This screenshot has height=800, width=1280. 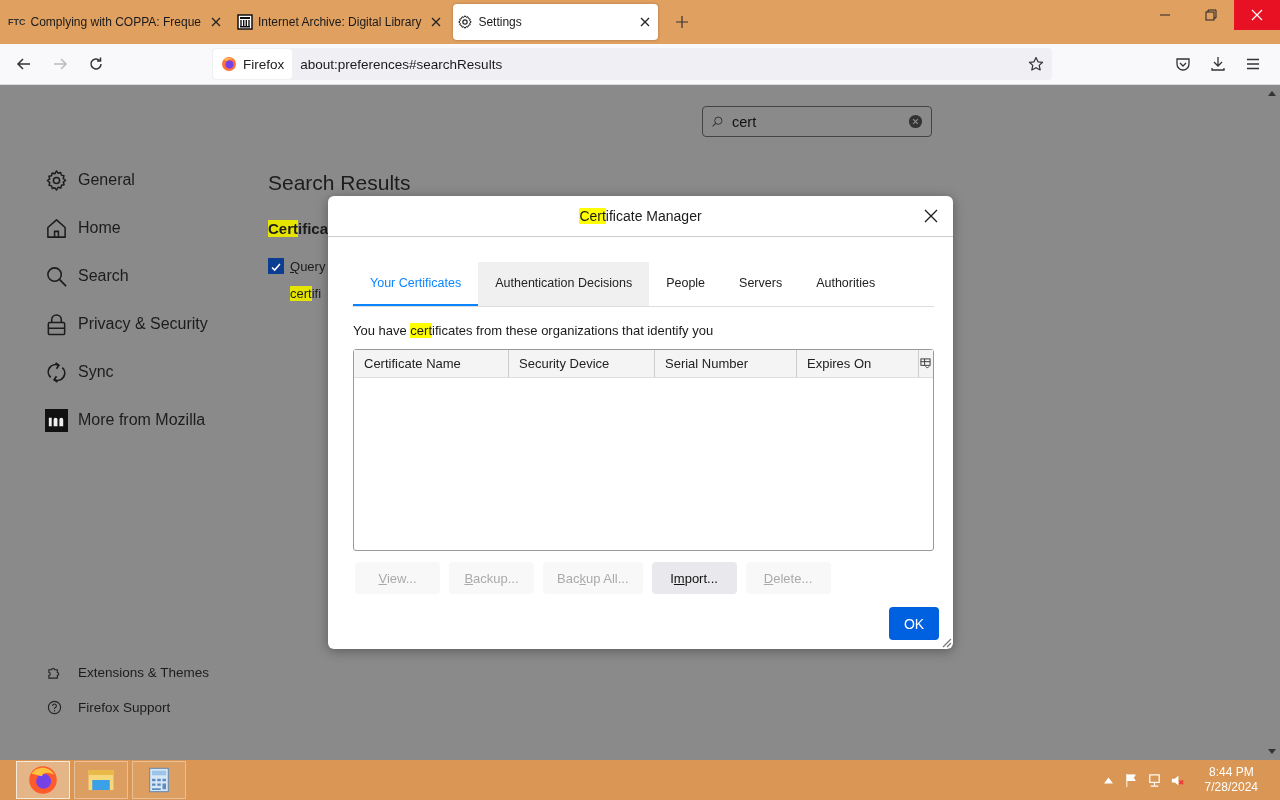 What do you see at coordinates (298, 228) in the screenshot?
I see `section-title: Certifica` at bounding box center [298, 228].